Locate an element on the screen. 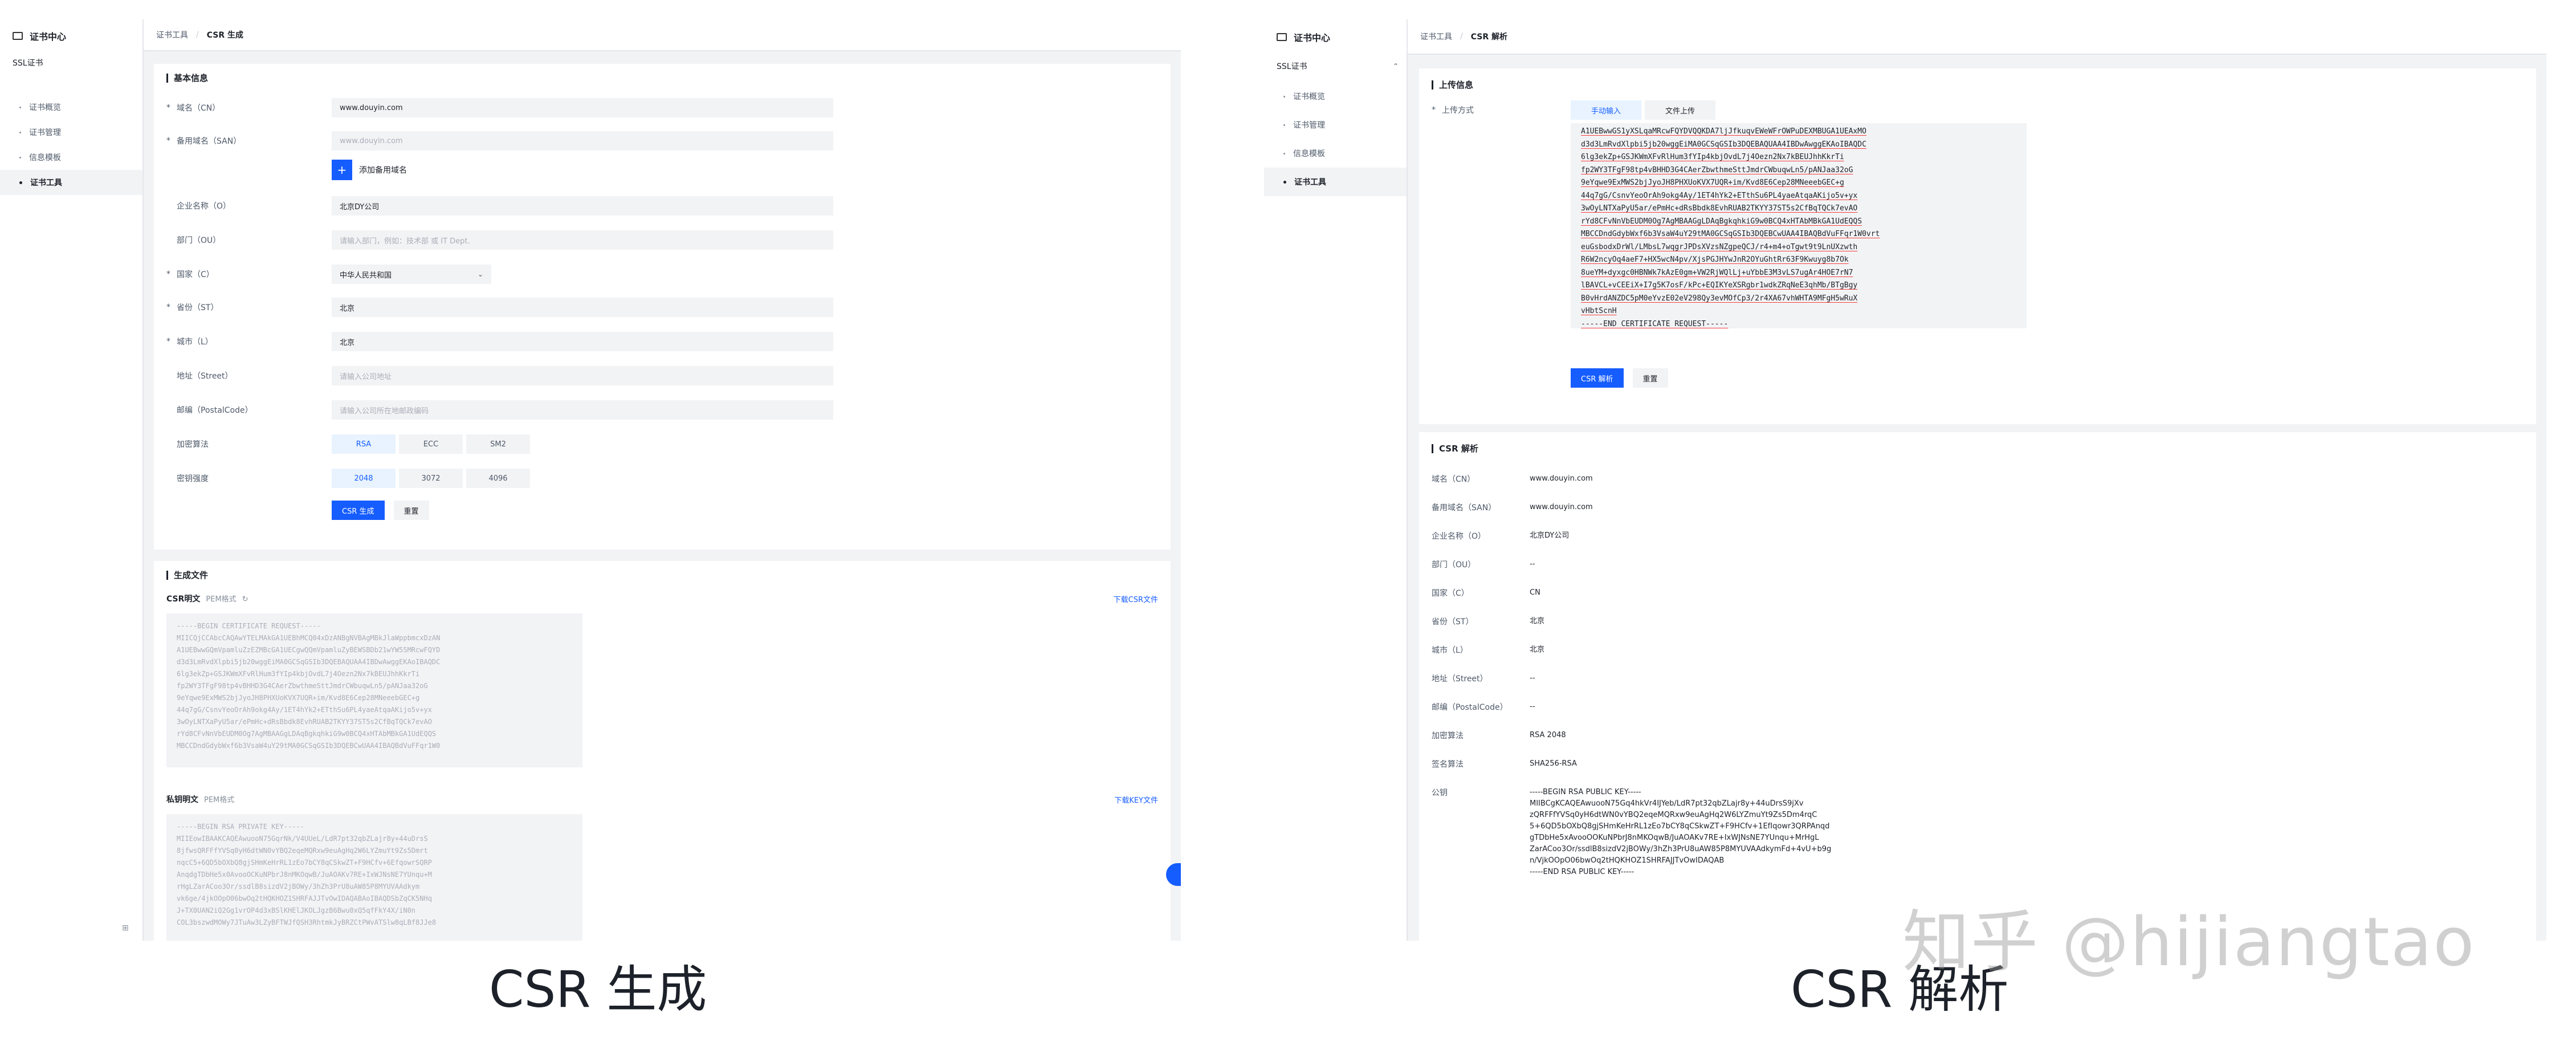 This screenshot has width=2576, height=1049. keylen-option-3072: 3072 is located at coordinates (431, 478).